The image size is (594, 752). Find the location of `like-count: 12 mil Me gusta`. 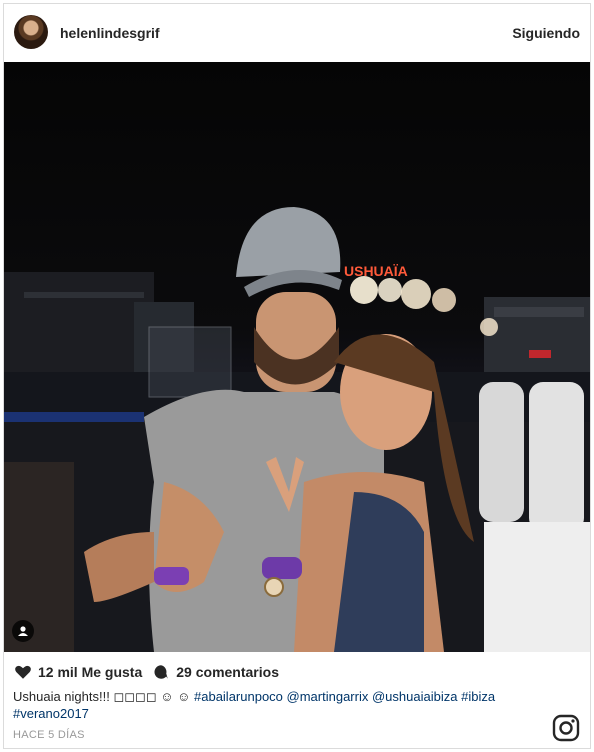

like-count: 12 mil Me gusta is located at coordinates (90, 672).